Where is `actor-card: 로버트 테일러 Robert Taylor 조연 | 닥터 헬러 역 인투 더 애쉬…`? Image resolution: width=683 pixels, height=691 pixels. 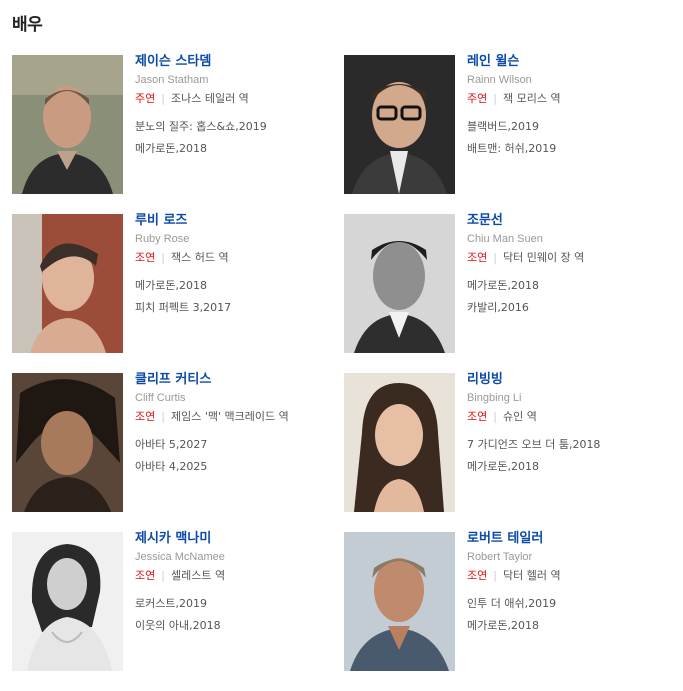 actor-card: 로버트 테일러 Robert Taylor 조연 | 닥터 헬러 역 인투 더 애쉬… is located at coordinates (504, 601).